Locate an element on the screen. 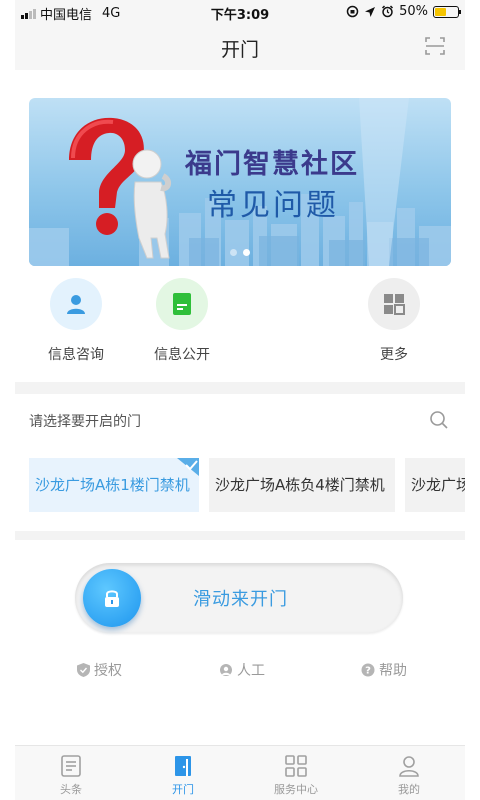  quick-action-label: 信息咨询 is located at coordinates (76, 355).